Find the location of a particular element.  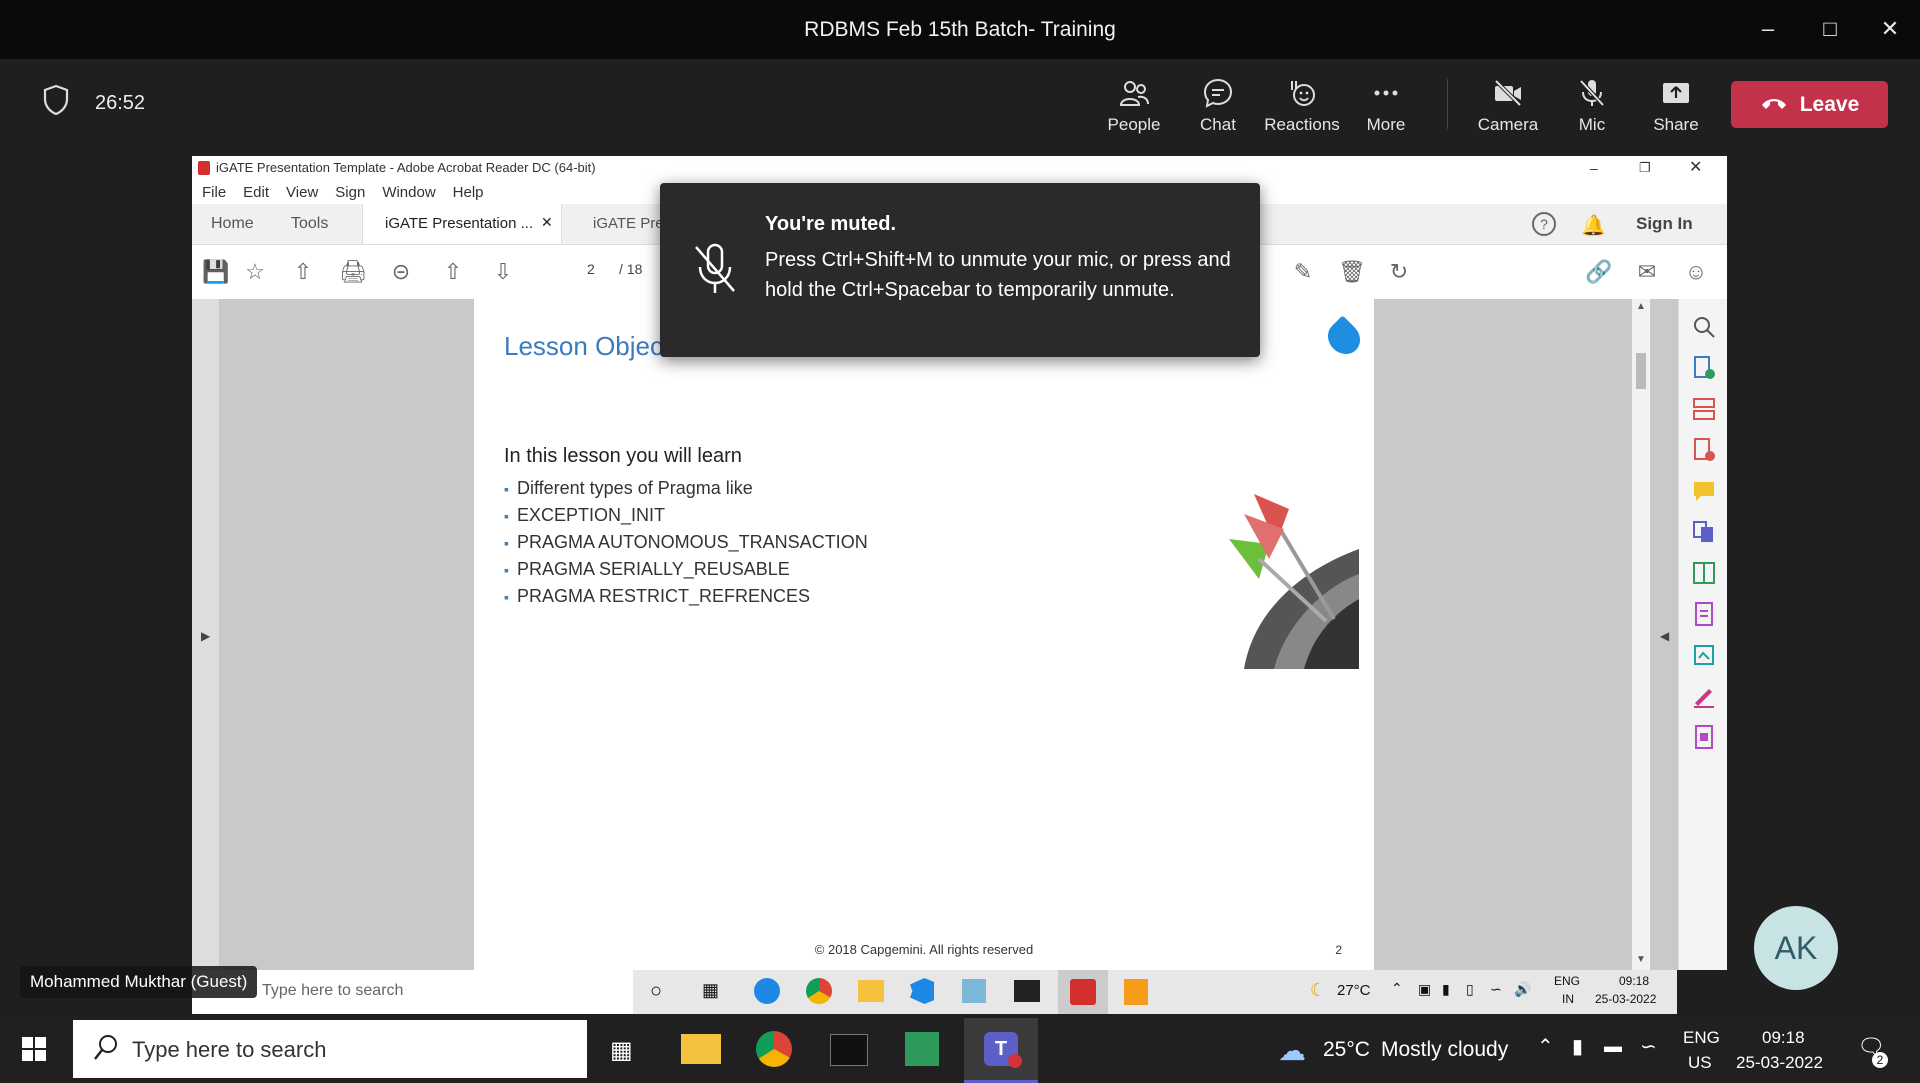

edge-icon is located at coordinates (767, 991).